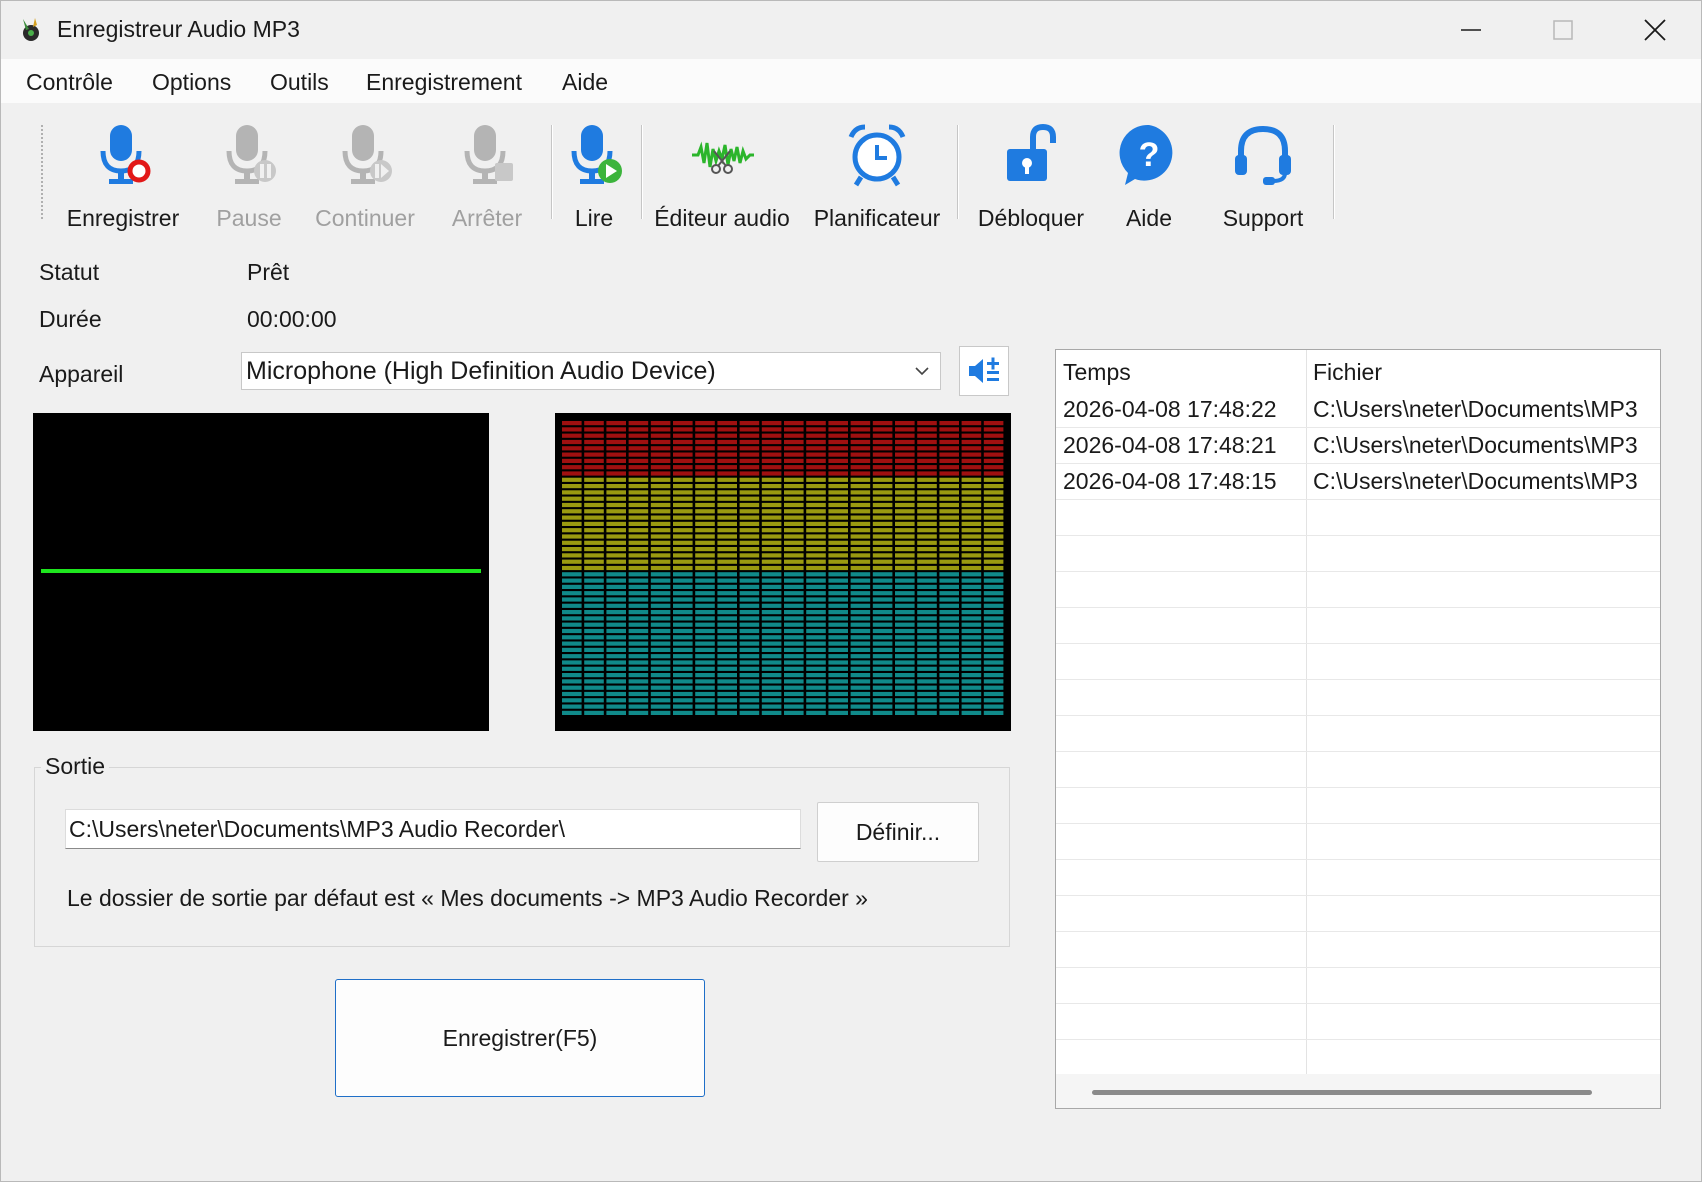  What do you see at coordinates (1347, 372) in the screenshot?
I see `column-header-file: Fichier` at bounding box center [1347, 372].